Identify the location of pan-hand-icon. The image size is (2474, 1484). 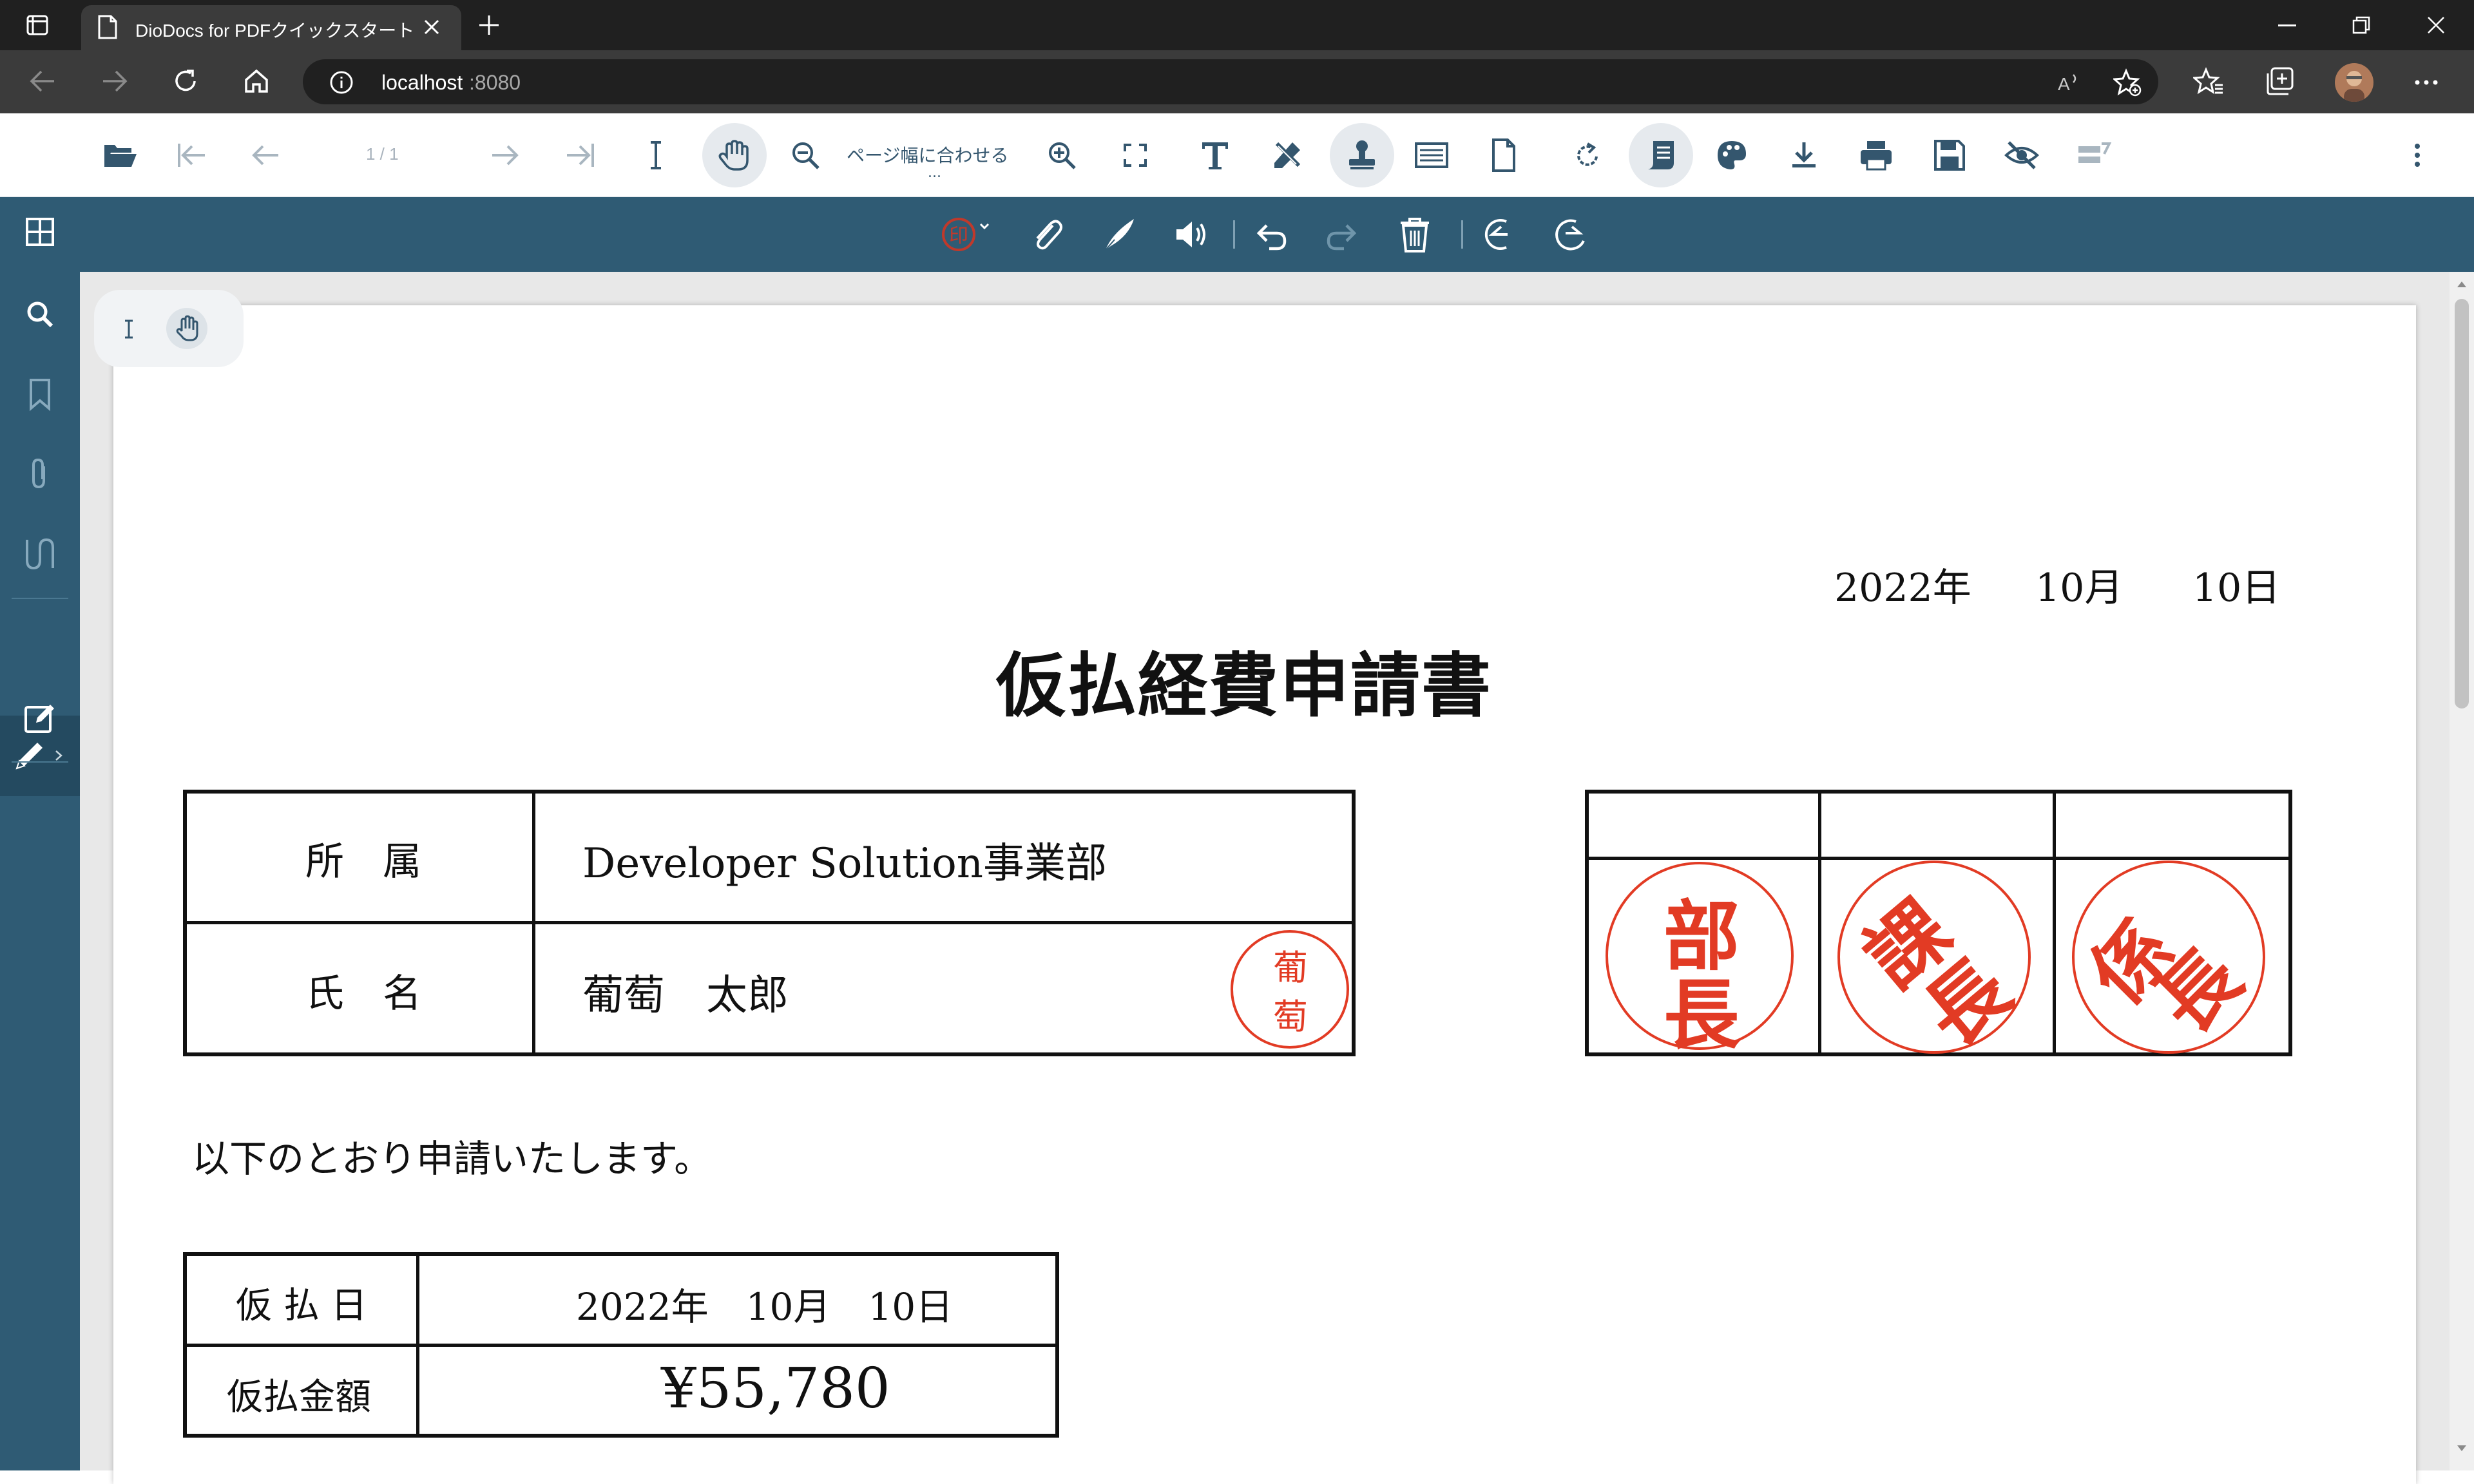
(734, 155).